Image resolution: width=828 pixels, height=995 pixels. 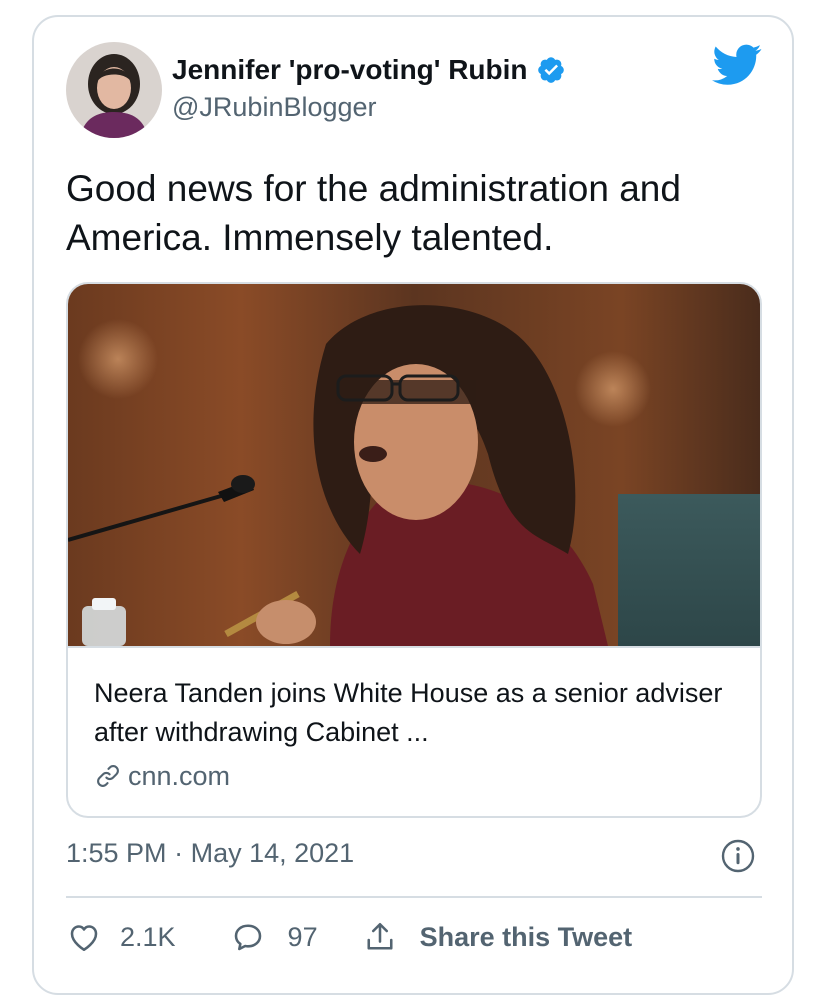 What do you see at coordinates (247, 937) in the screenshot?
I see `speech-bubble-icon` at bounding box center [247, 937].